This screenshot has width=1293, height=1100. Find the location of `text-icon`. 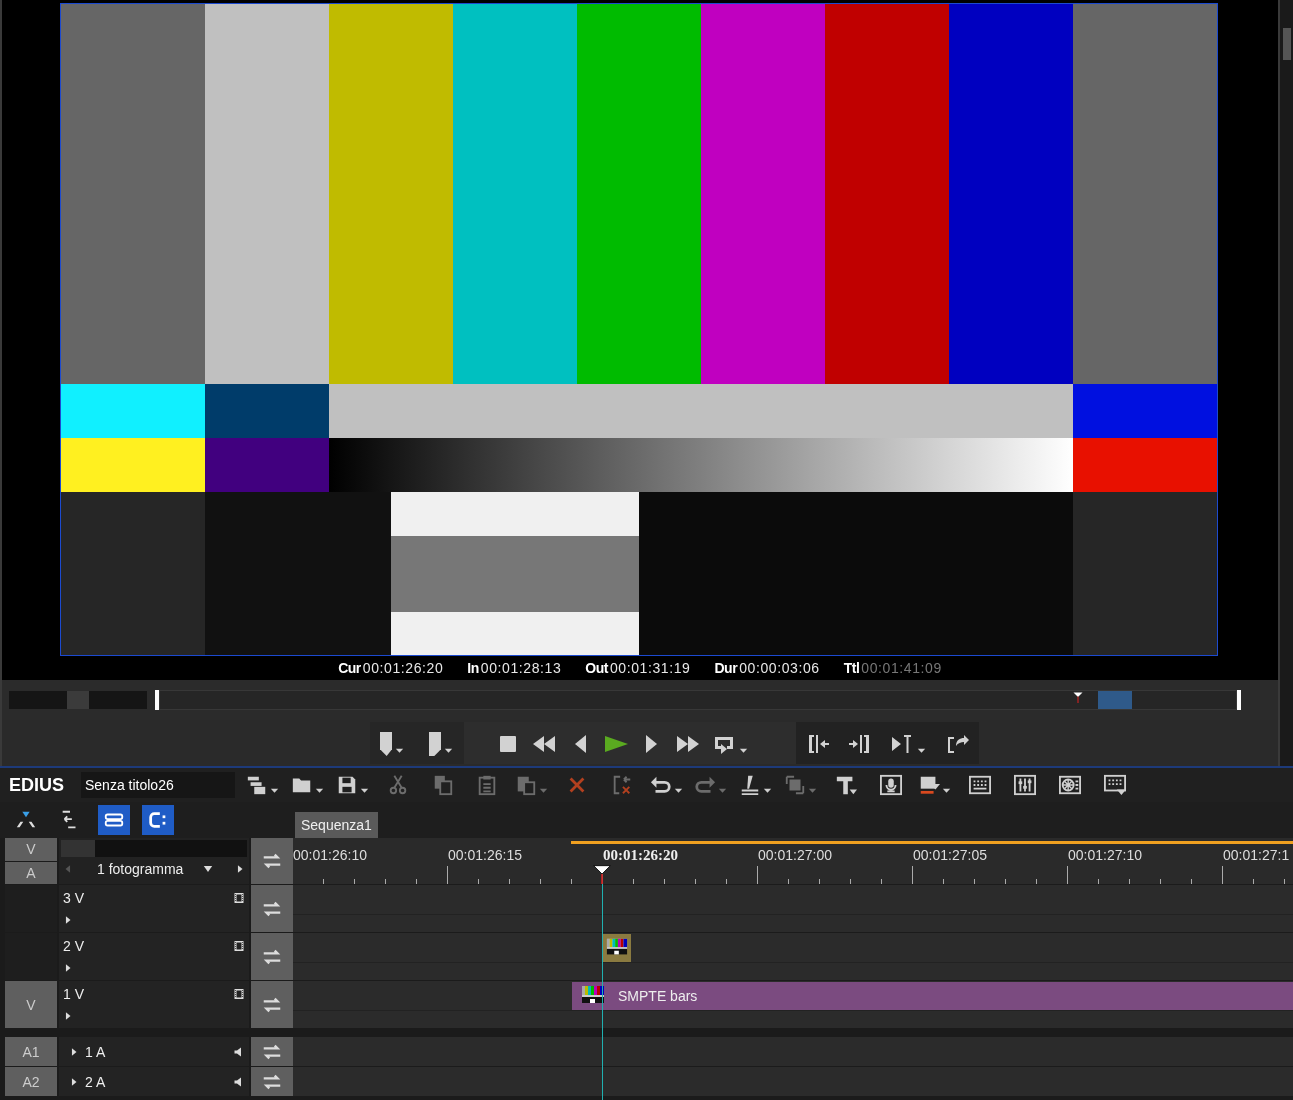

text-icon is located at coordinates (845, 785).